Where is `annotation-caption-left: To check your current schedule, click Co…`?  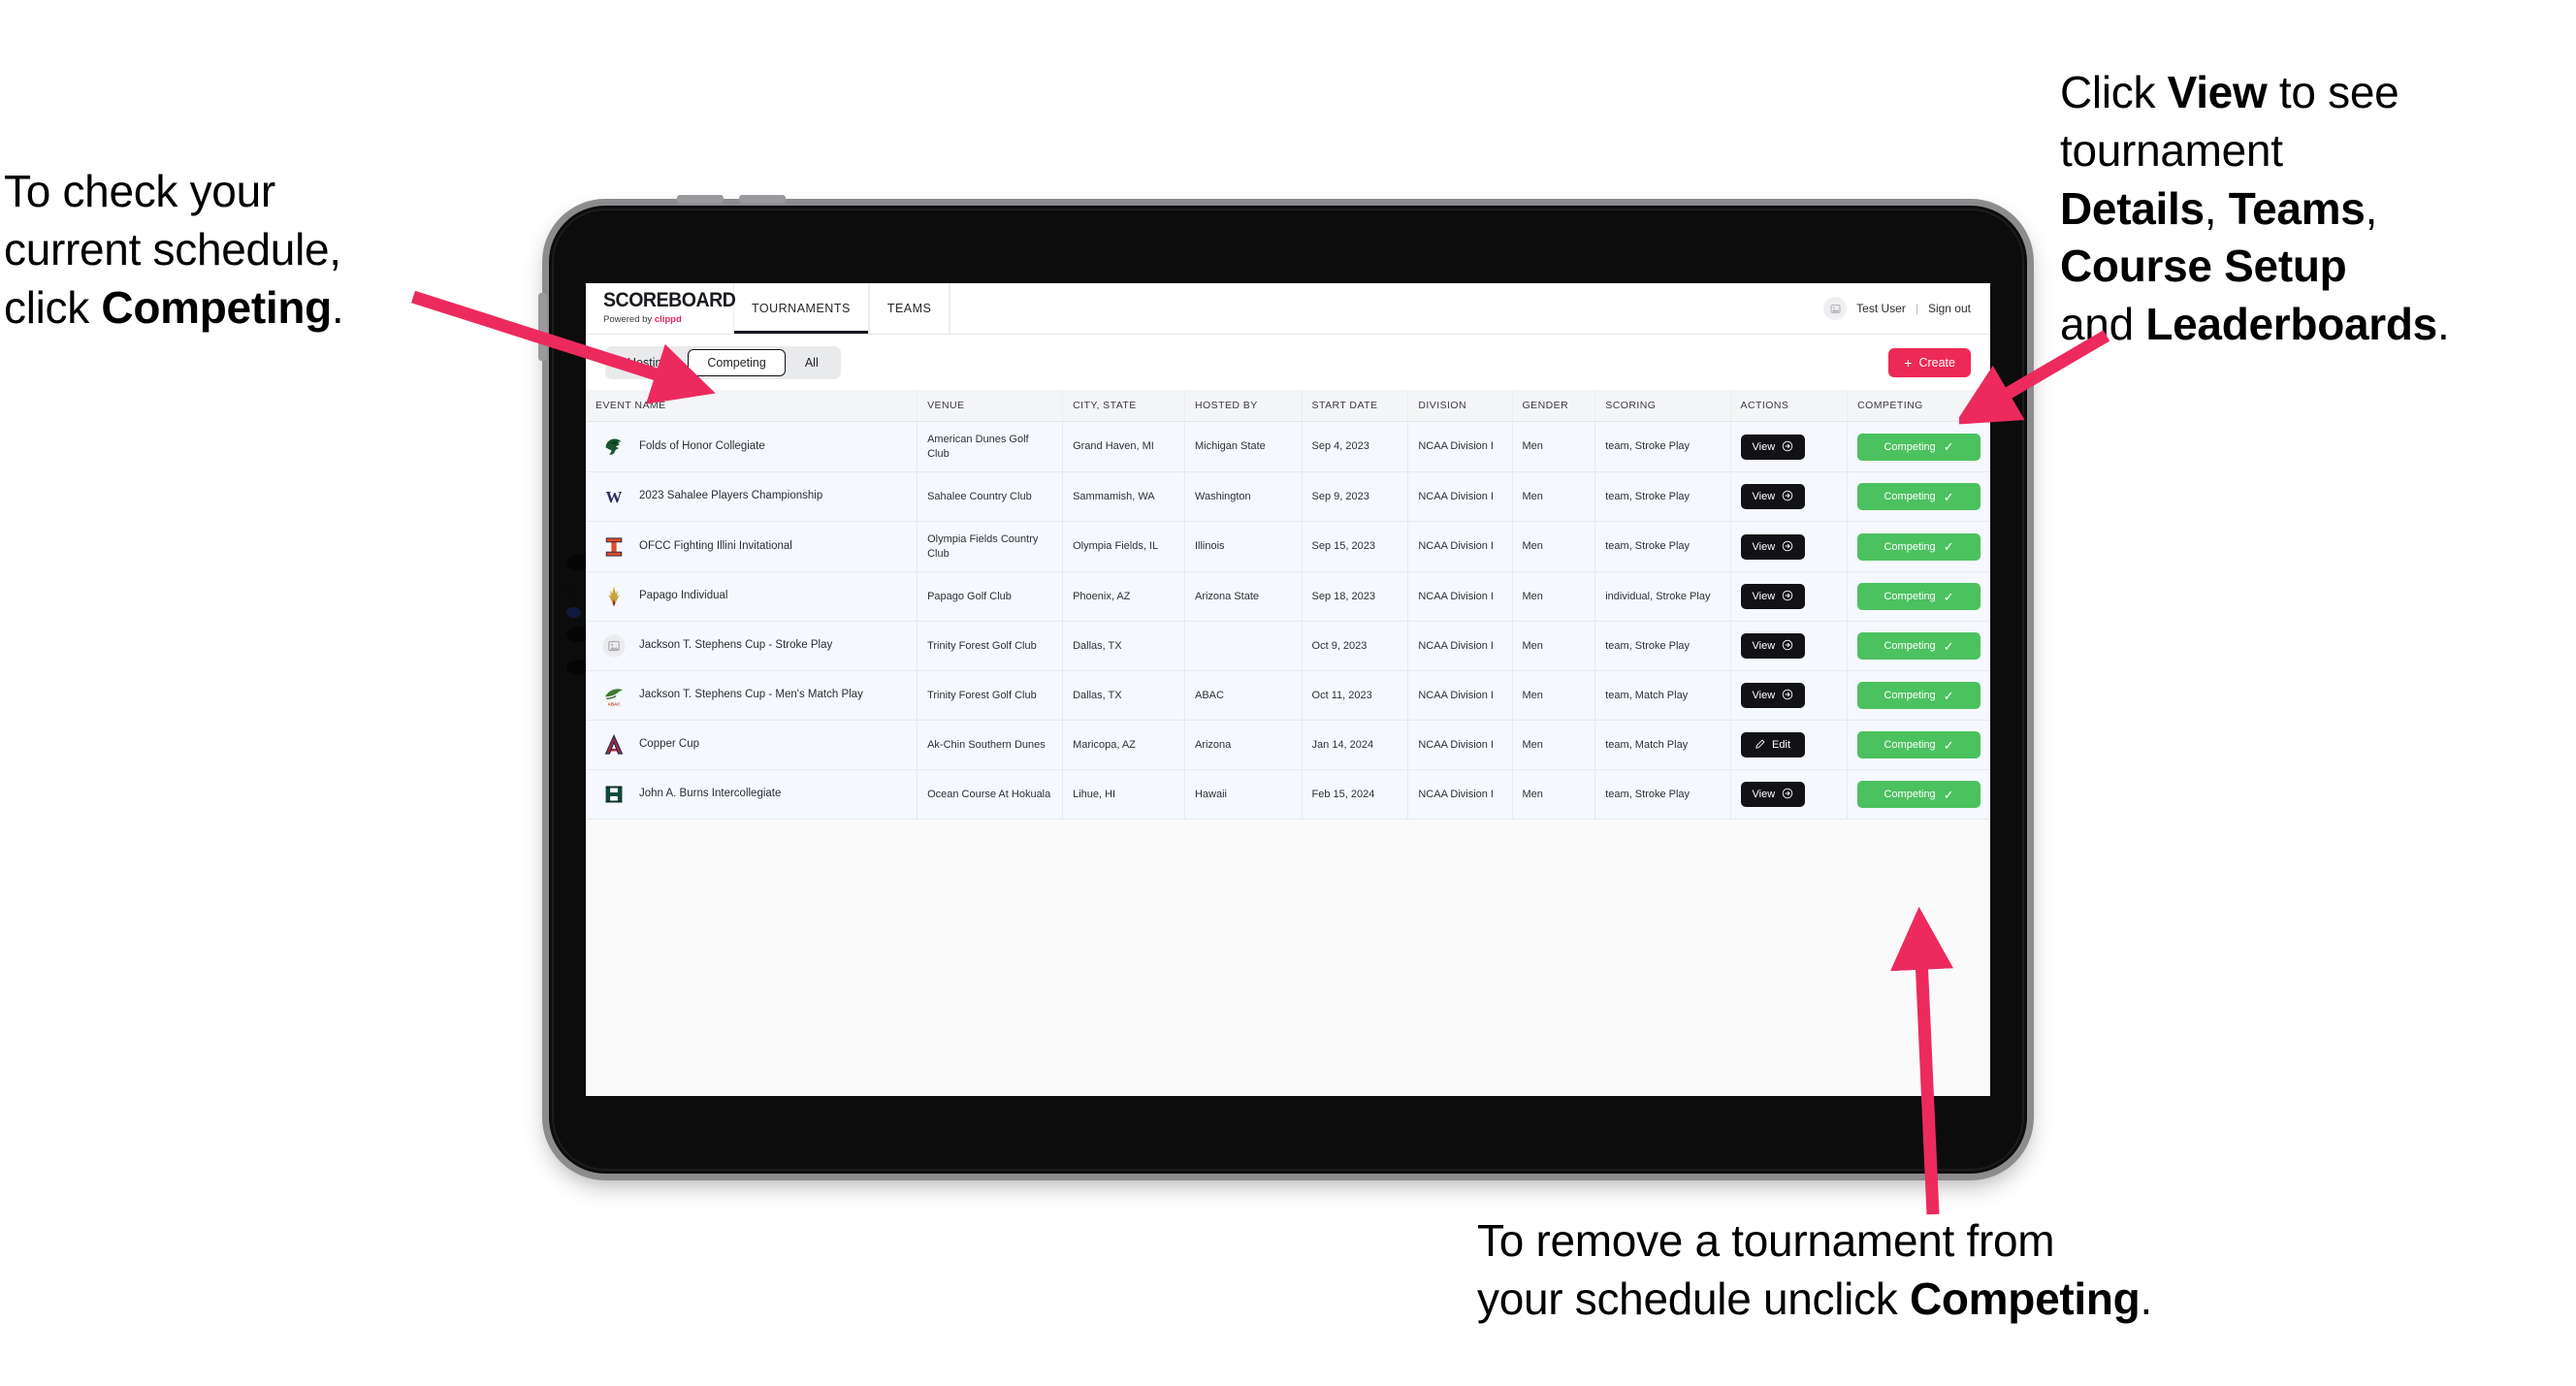 annotation-caption-left: To check your current schedule, click Co… is located at coordinates (232, 250).